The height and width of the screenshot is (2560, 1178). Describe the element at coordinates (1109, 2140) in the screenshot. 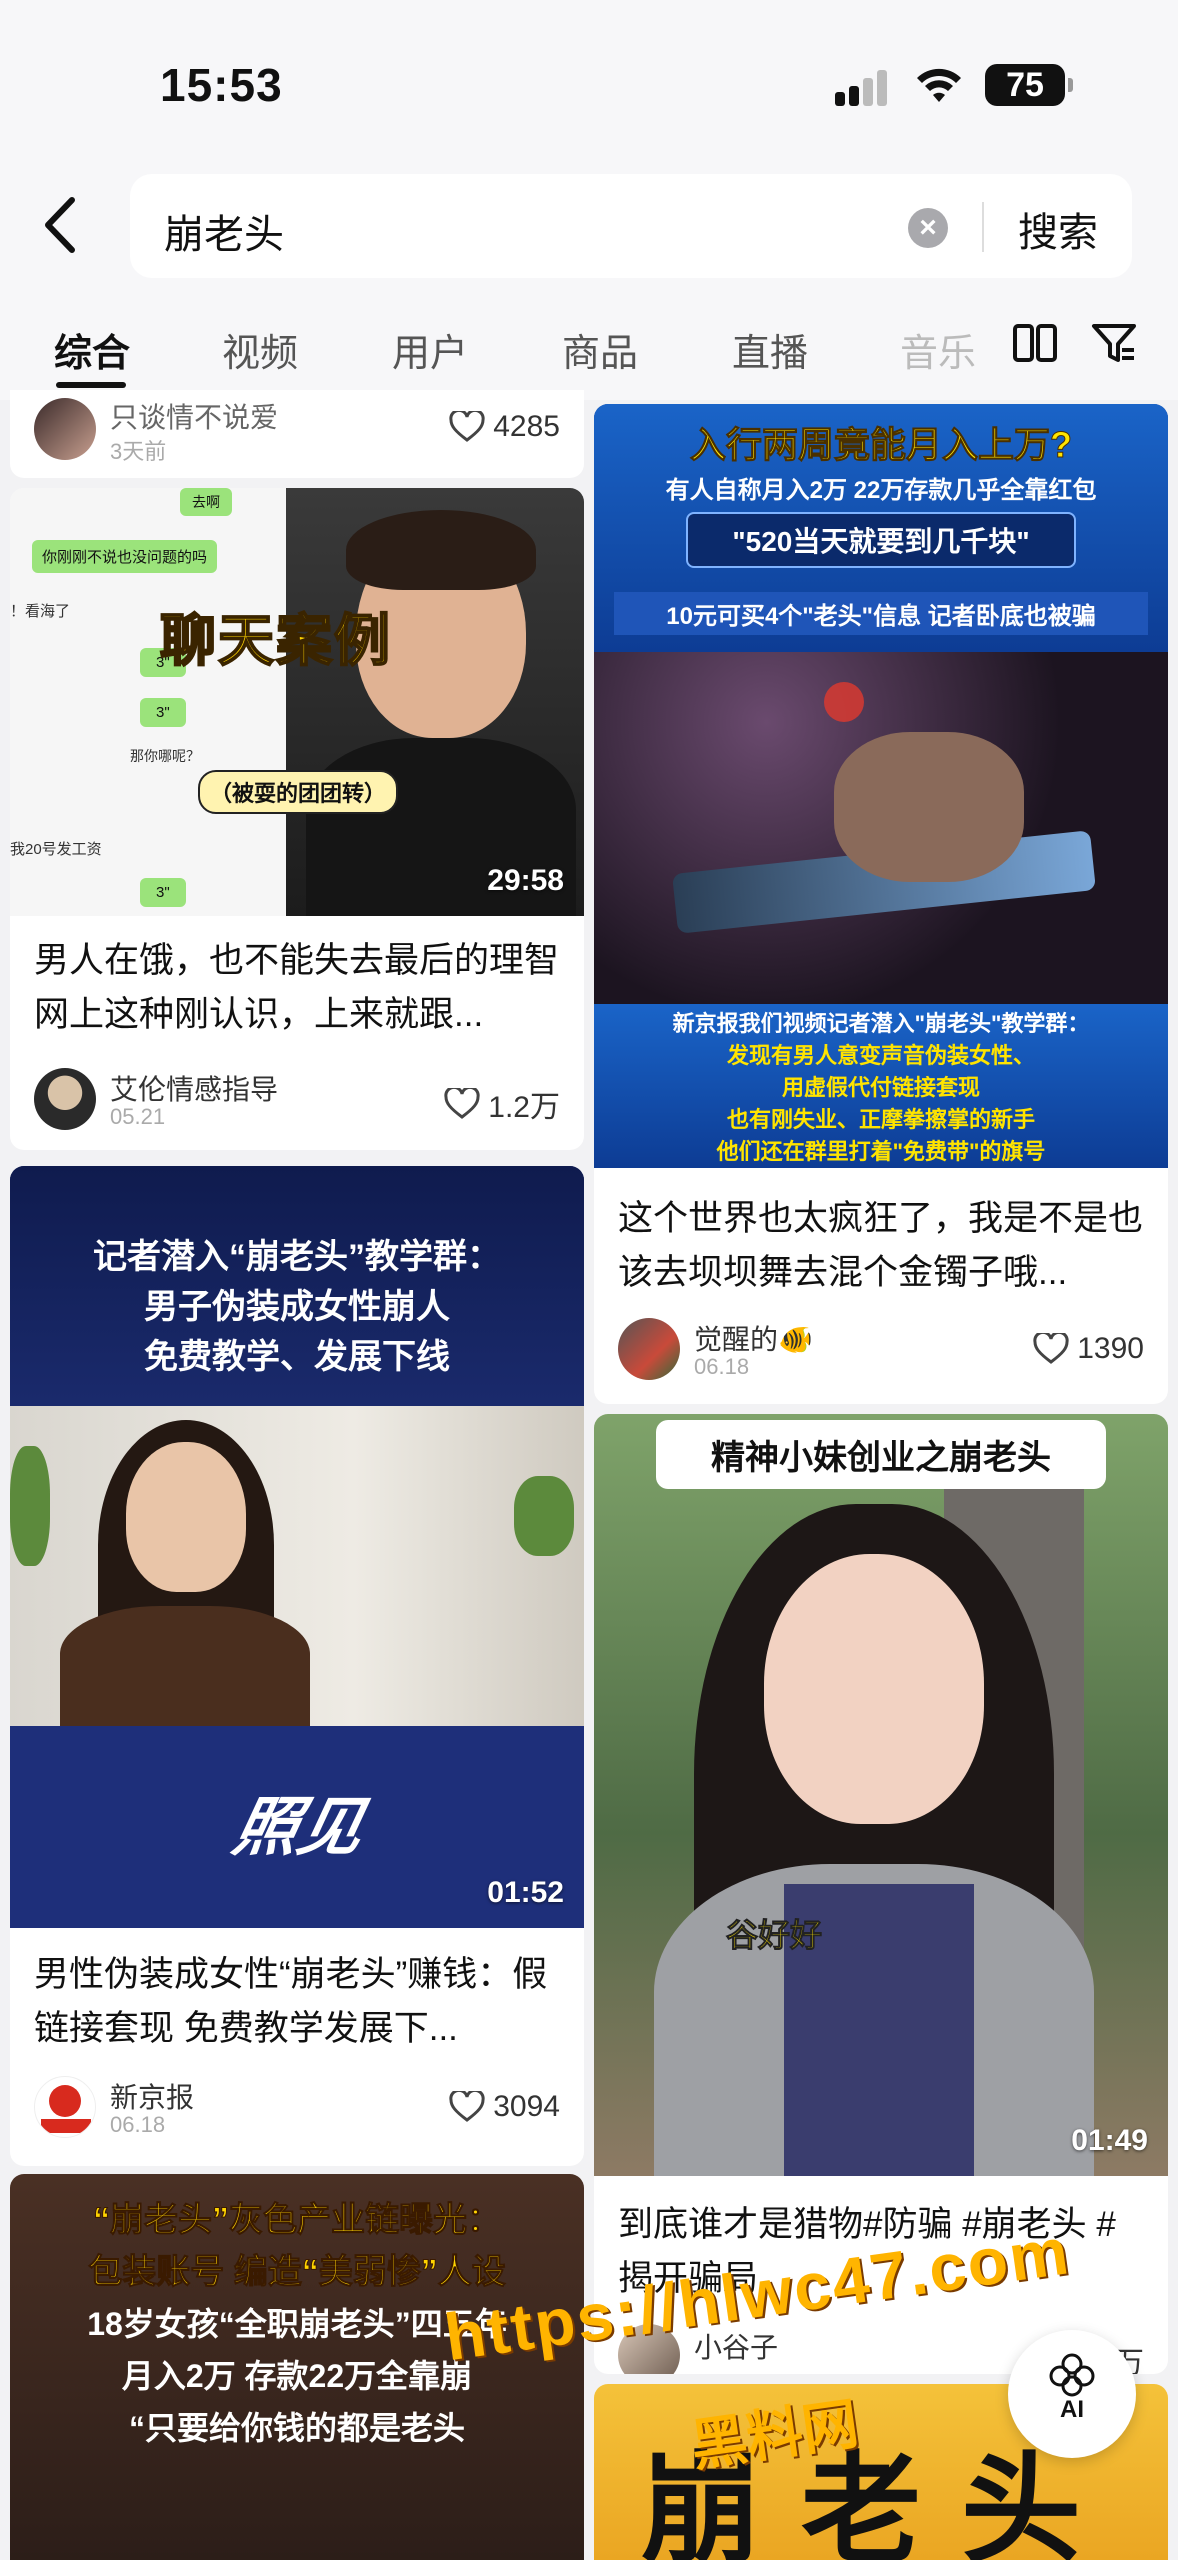

I see `video-duration: 01:49` at that location.